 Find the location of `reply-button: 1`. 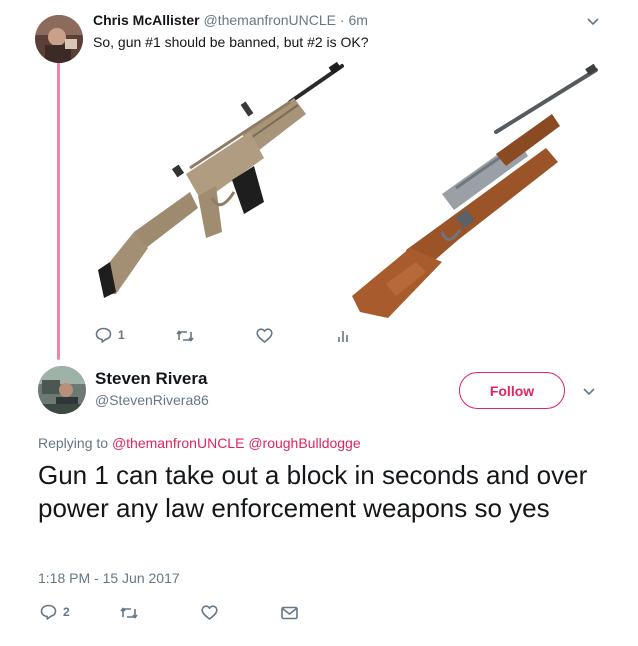

reply-button: 1 is located at coordinates (110, 335).